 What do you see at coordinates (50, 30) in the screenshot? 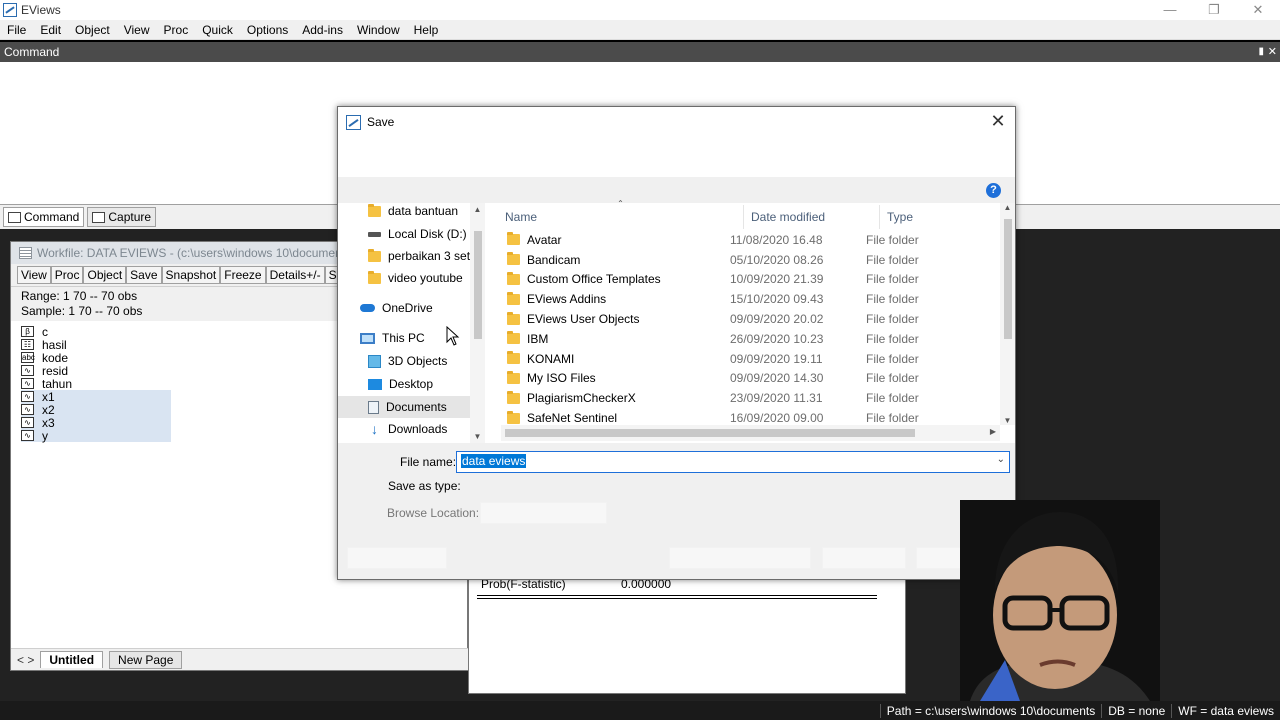
I see `menu-edit: Edit` at bounding box center [50, 30].